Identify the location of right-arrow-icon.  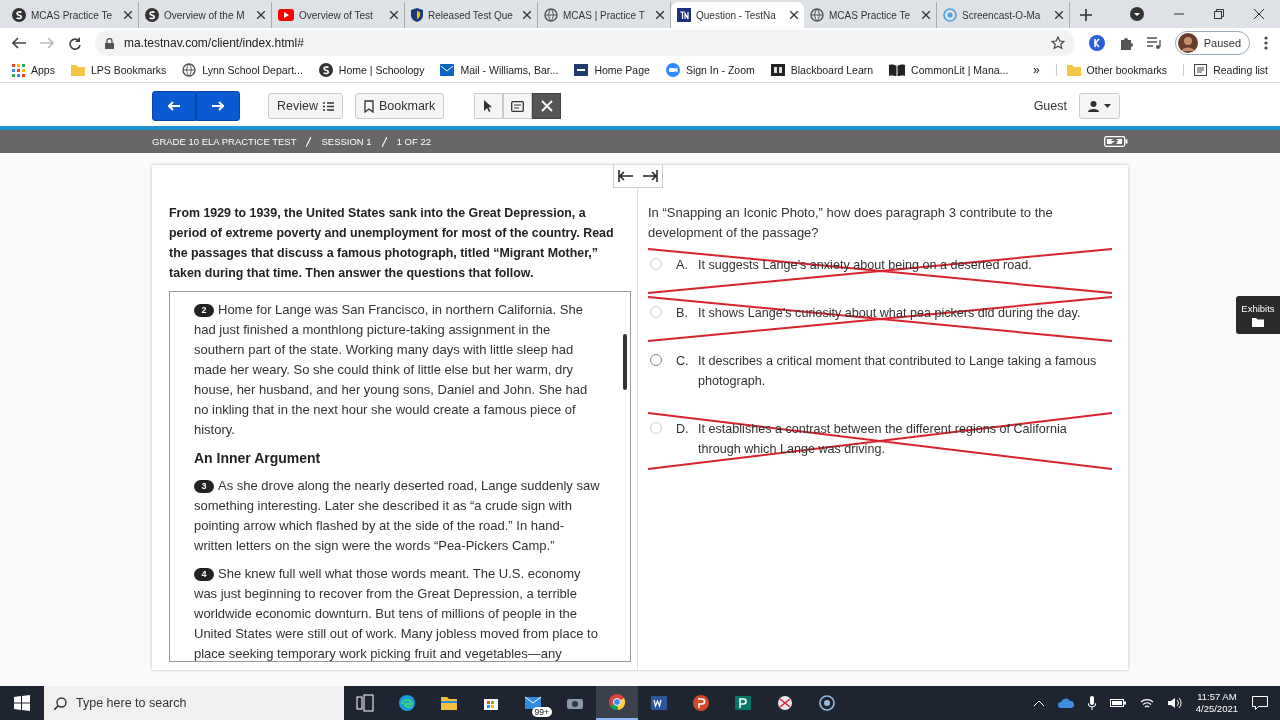
(218, 106).